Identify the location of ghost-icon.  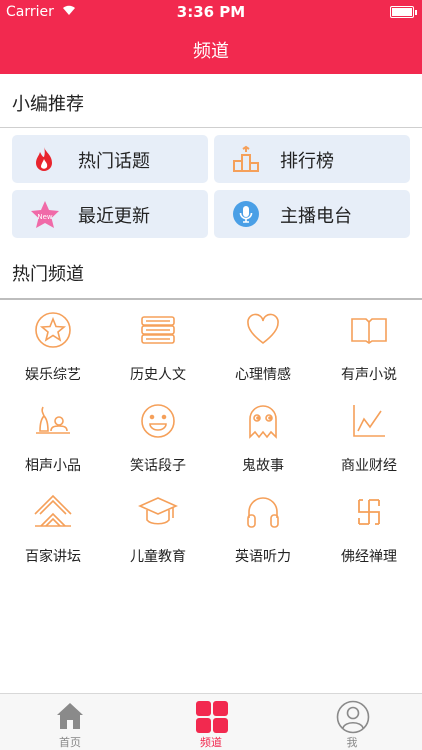
(263, 421).